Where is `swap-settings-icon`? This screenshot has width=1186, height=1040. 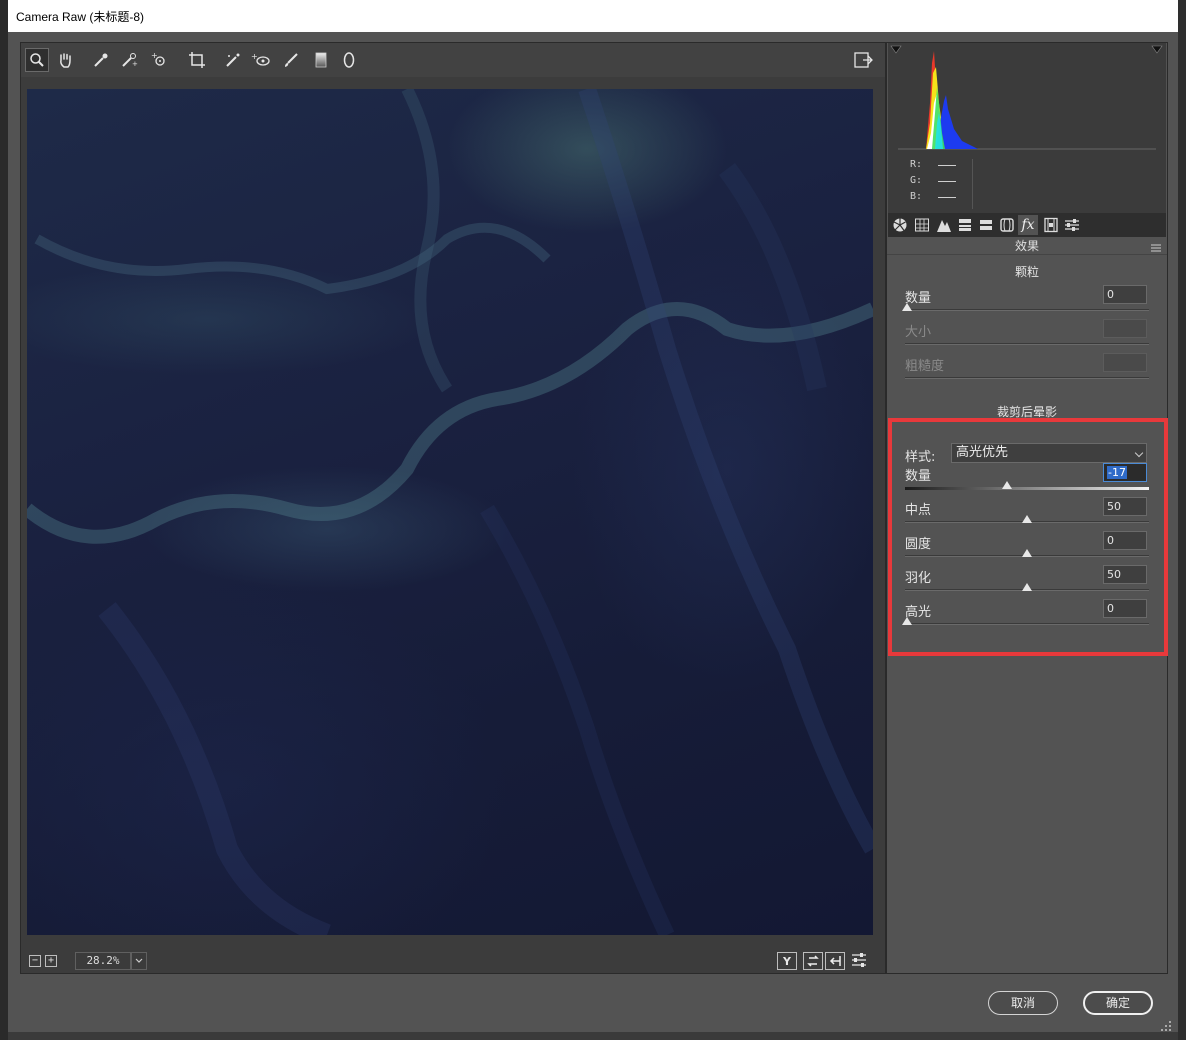
swap-settings-icon is located at coordinates (813, 961).